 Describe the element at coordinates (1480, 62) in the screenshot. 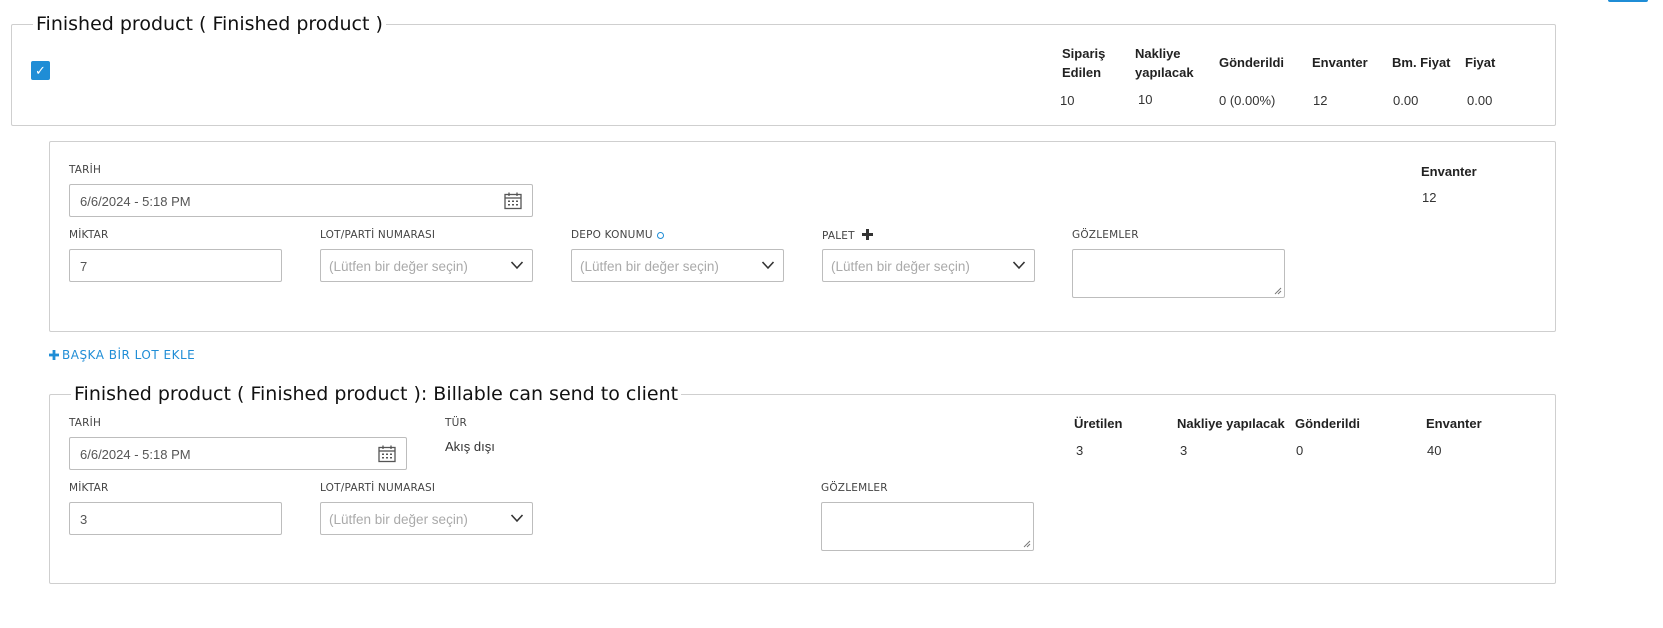

I see `header-fiyat: Fiyat` at that location.